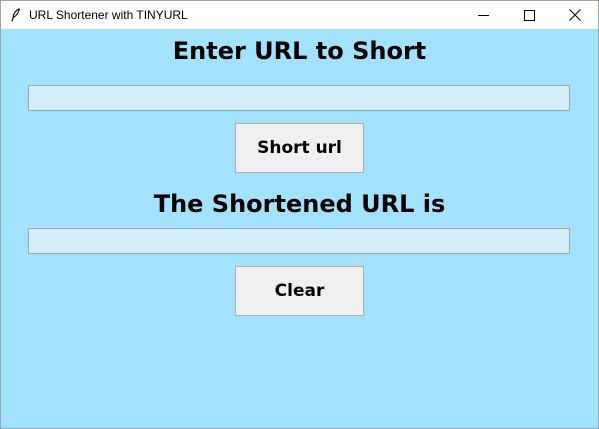 The width and height of the screenshot is (599, 429). Describe the element at coordinates (16, 15) in the screenshot. I see `feather-icon` at that location.